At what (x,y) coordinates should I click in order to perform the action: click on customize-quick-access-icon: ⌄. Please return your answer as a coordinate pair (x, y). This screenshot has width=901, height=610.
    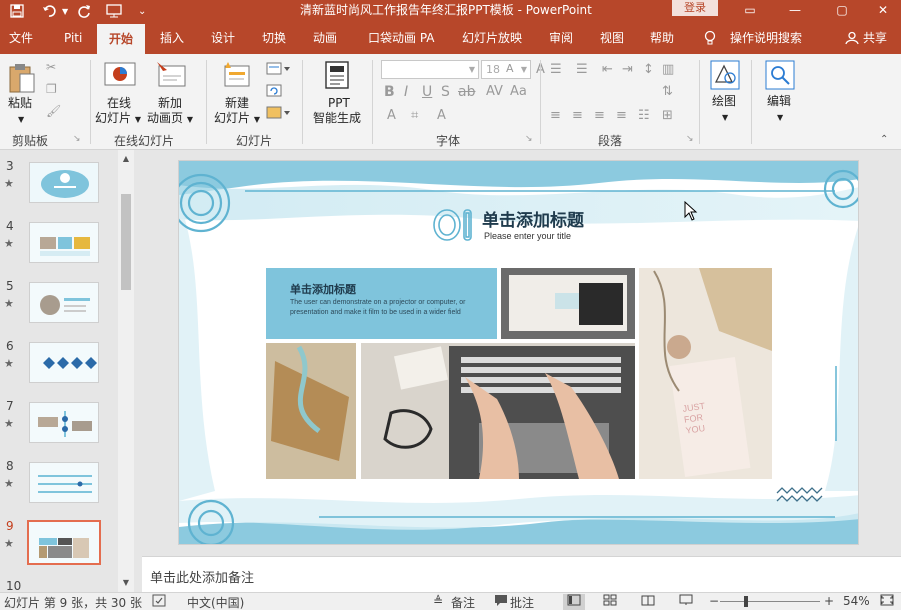
    Looking at the image, I should click on (142, 11).